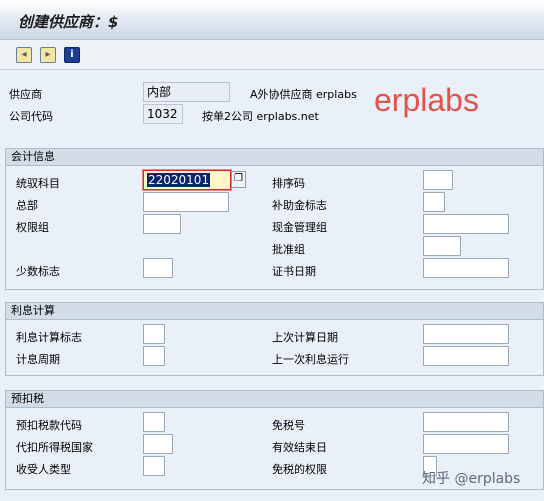  What do you see at coordinates (38, 183) in the screenshot?
I see `recon-account-label: 统驭科目` at bounding box center [38, 183].